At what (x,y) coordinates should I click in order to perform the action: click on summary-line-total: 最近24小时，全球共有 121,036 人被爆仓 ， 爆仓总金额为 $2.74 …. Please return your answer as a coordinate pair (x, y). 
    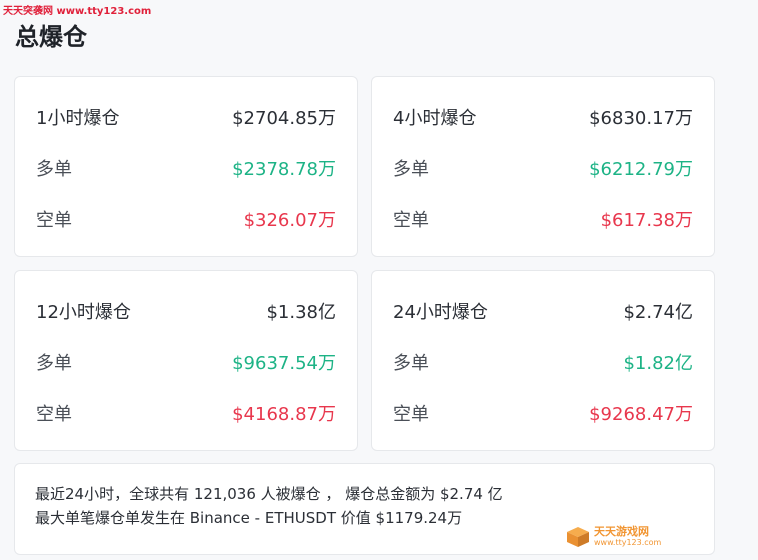
    Looking at the image, I should click on (269, 494).